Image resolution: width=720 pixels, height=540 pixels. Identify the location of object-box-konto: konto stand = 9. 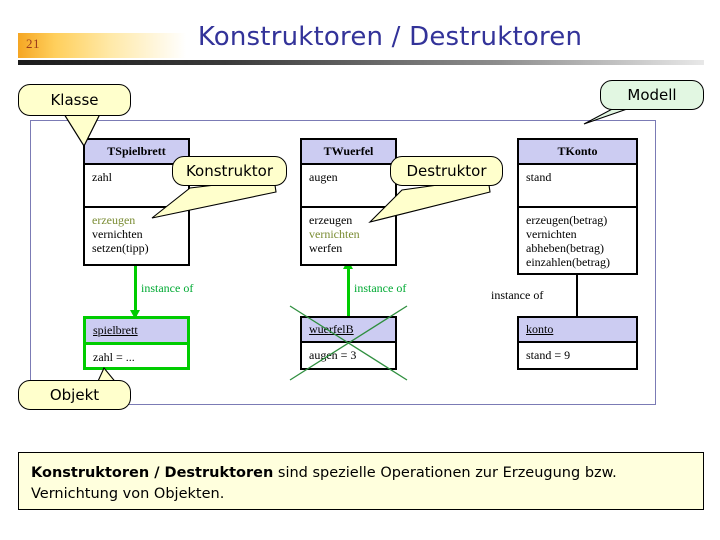
(577, 343).